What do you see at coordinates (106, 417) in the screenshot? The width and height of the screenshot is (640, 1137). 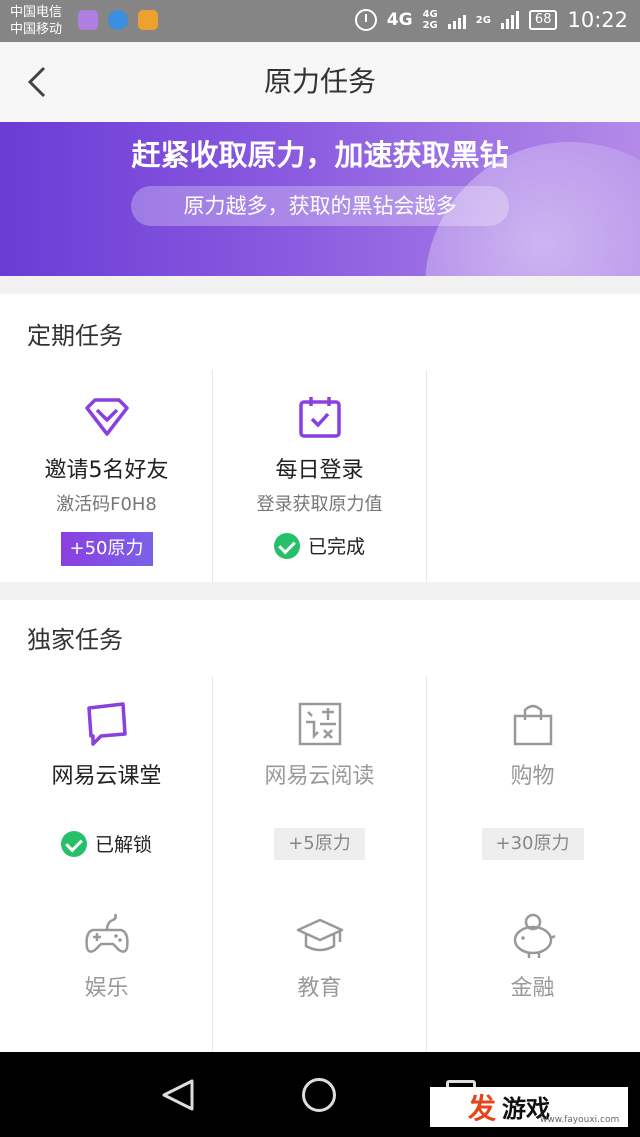 I see `diamond-icon` at bounding box center [106, 417].